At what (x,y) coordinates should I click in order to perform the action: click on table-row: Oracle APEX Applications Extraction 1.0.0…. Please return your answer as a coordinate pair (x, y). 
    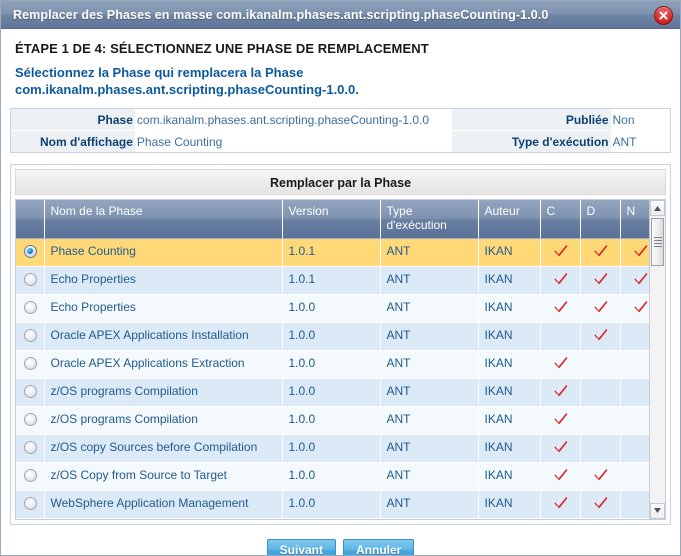
    Looking at the image, I should click on (332, 364).